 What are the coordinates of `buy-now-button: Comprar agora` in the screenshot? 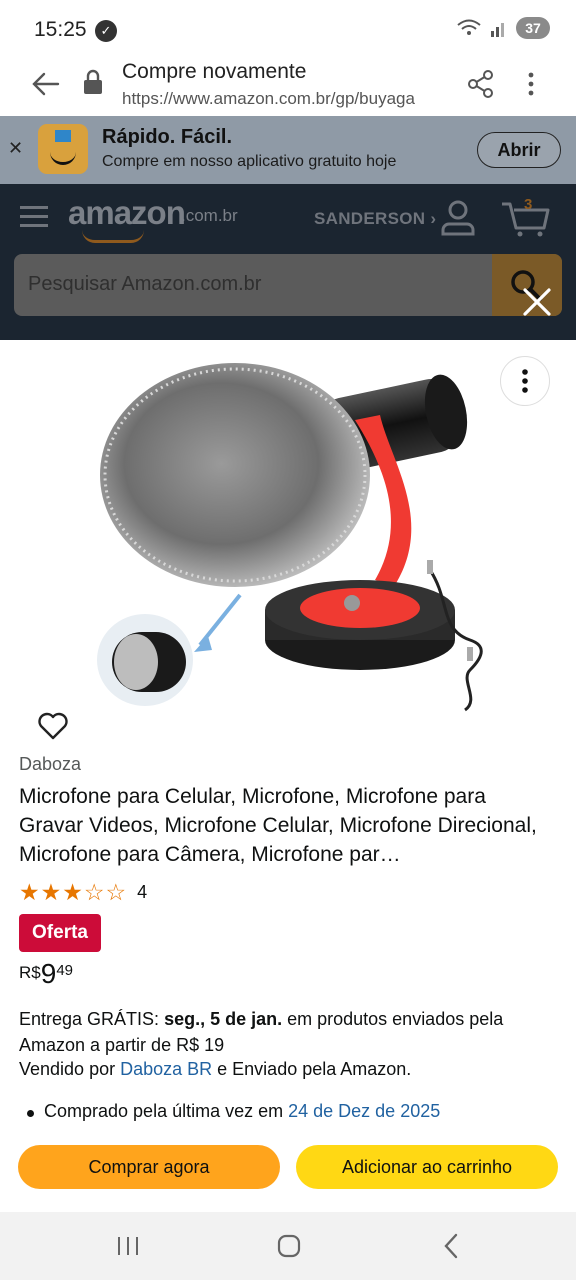 It's located at (149, 1167).